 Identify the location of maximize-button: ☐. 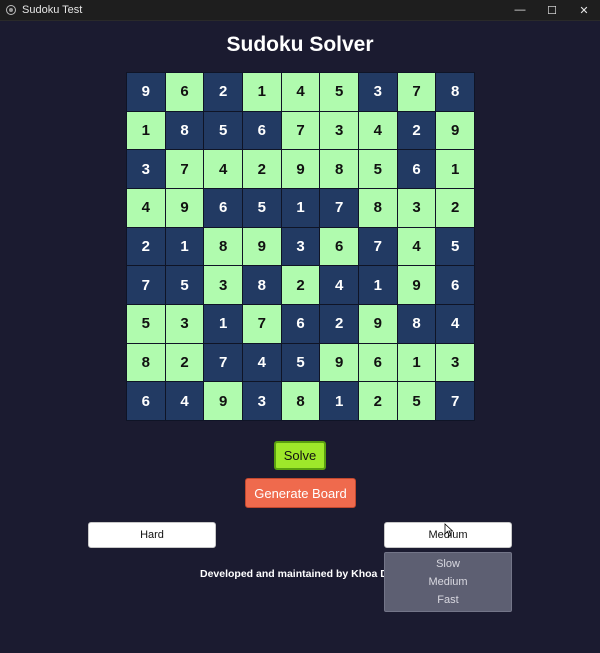
(552, 10).